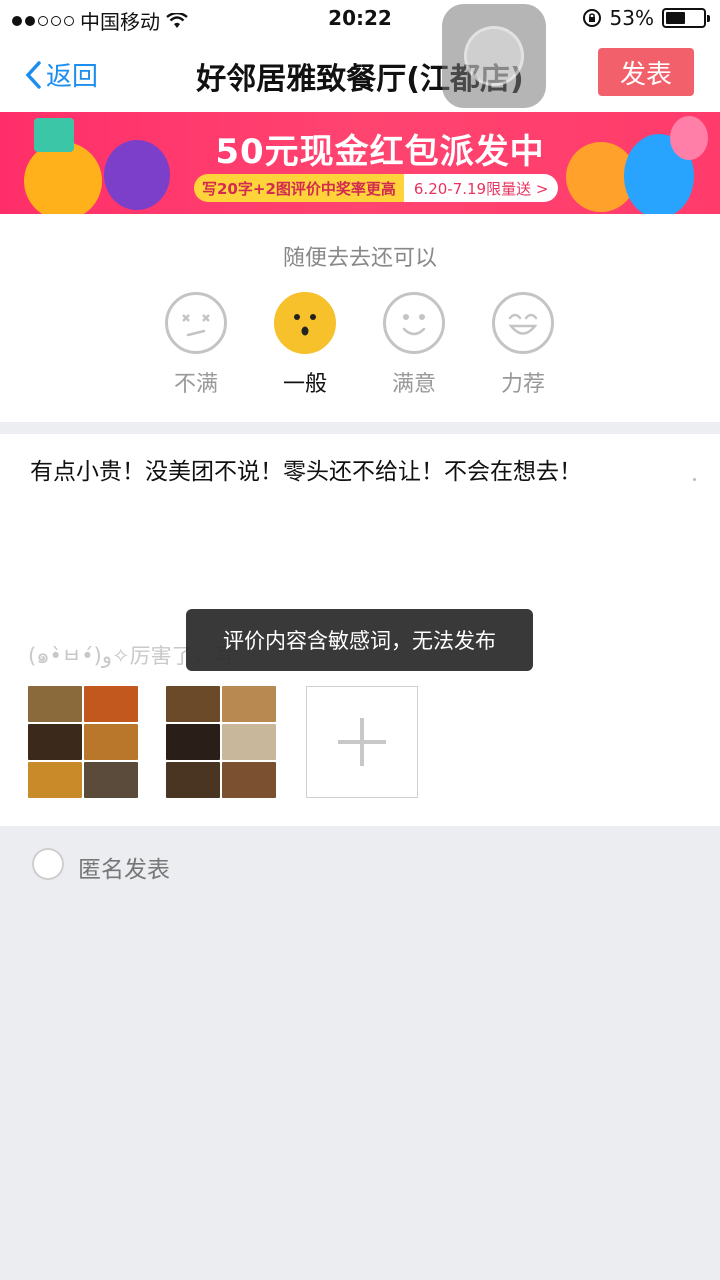 The image size is (720, 1280). What do you see at coordinates (196, 323) in the screenshot?
I see `dissatisfied-face-icon` at bounding box center [196, 323].